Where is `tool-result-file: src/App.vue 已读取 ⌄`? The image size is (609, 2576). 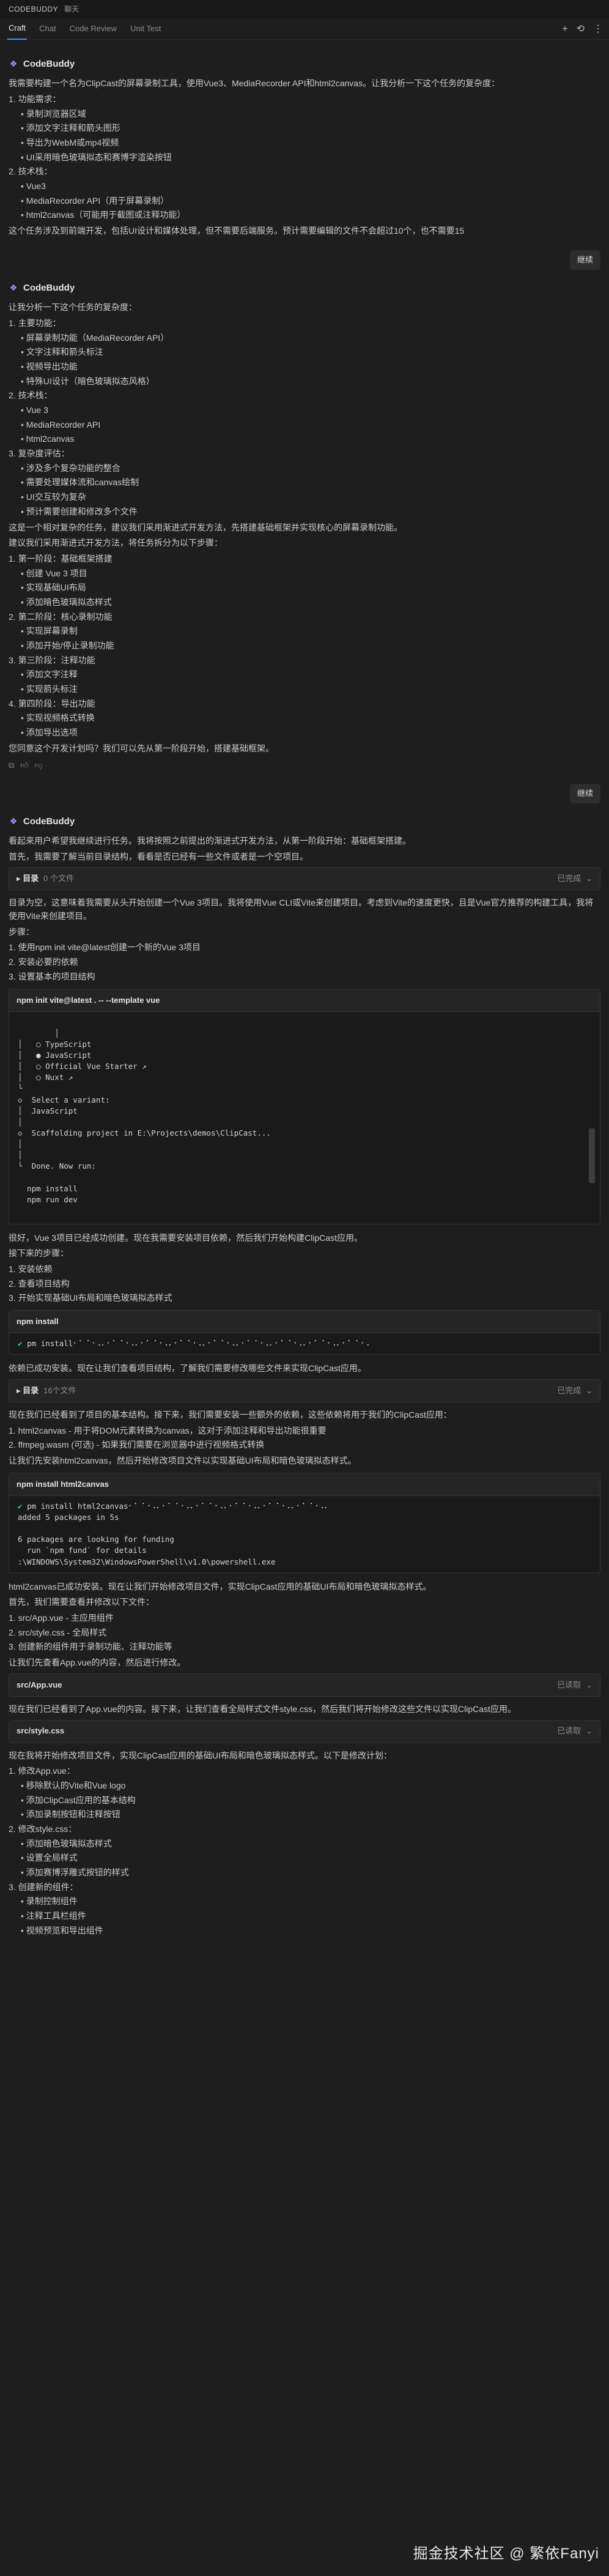
tool-result-file: src/App.vue 已读取 ⌄ is located at coordinates (304, 1685).